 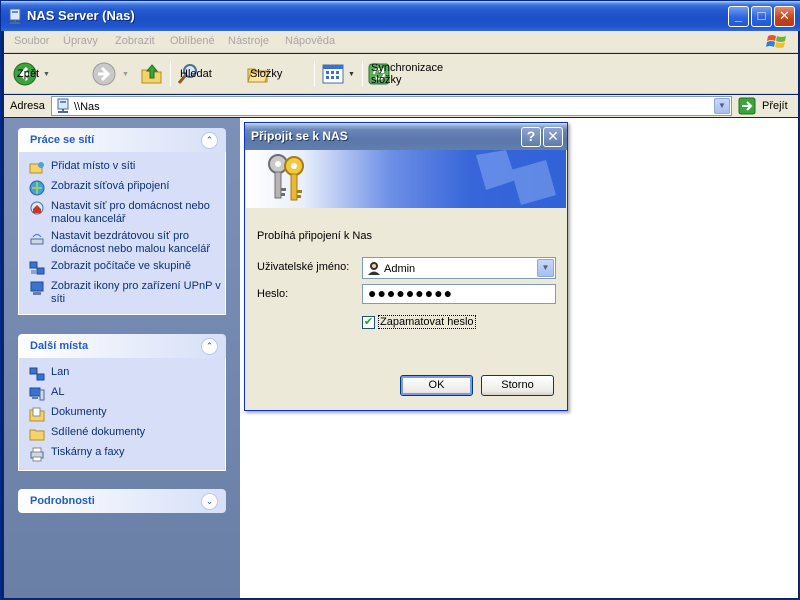 What do you see at coordinates (87, 107) in the screenshot?
I see `address-value: \\Nas` at bounding box center [87, 107].